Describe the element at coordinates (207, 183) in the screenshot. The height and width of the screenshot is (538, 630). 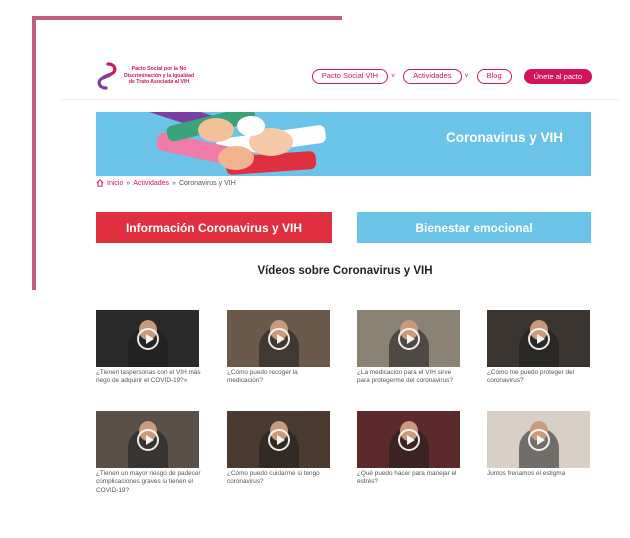
I see `breadcrumb-current: Coronavirus y VIH` at that location.